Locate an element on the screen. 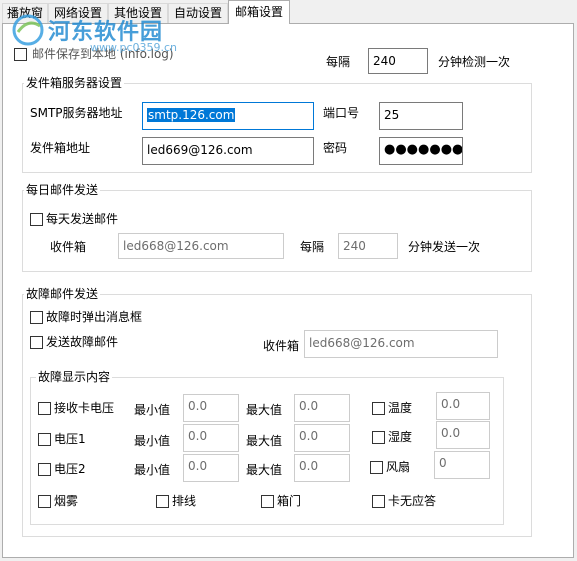 This screenshot has width=577, height=561. voltage1-label: 电压1 is located at coordinates (70, 439).